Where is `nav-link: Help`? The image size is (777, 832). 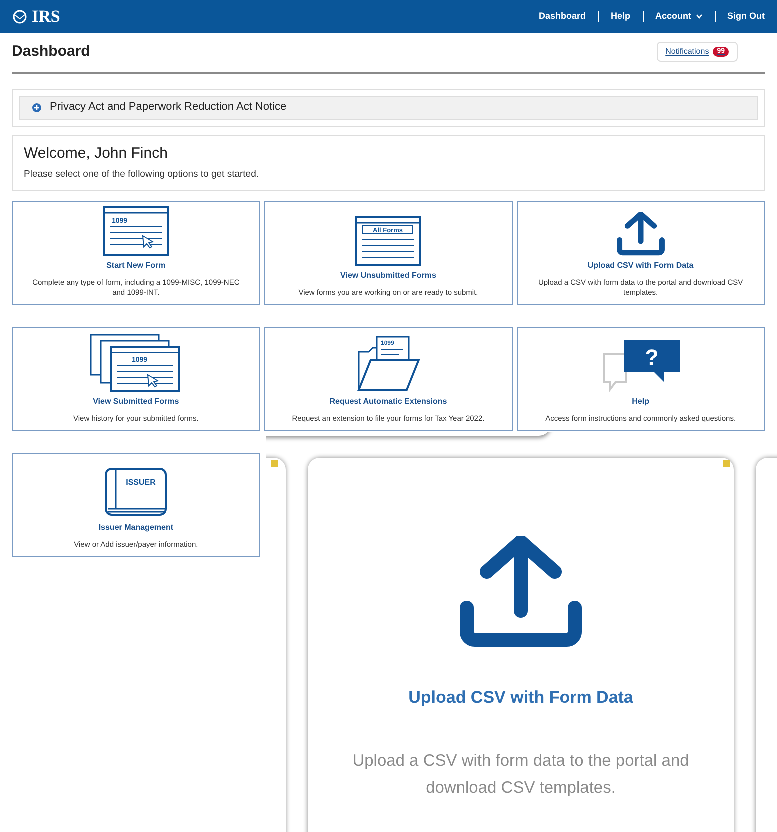
nav-link: Help is located at coordinates (620, 17).